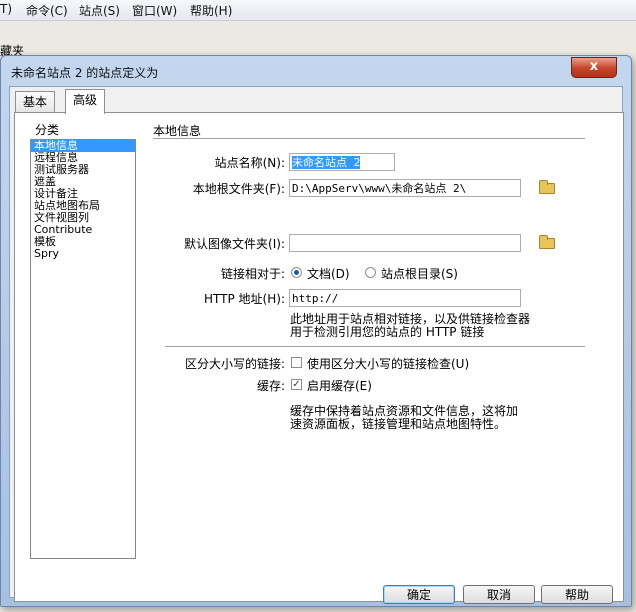  I want to click on tab-advanced-label: 高级, so click(85, 100).